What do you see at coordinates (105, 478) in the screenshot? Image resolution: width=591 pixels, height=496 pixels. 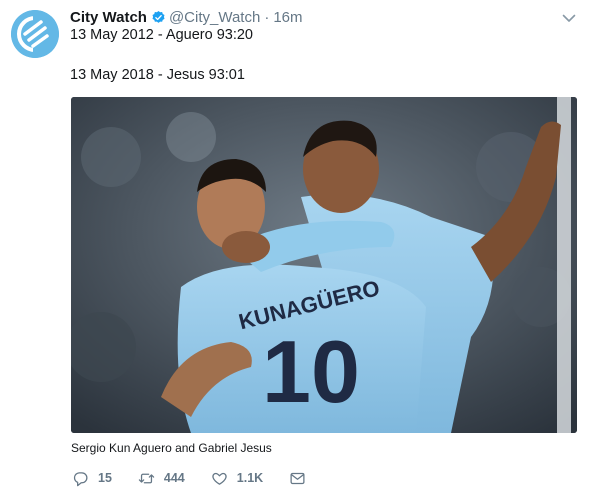 I see `reply-count: 15` at bounding box center [105, 478].